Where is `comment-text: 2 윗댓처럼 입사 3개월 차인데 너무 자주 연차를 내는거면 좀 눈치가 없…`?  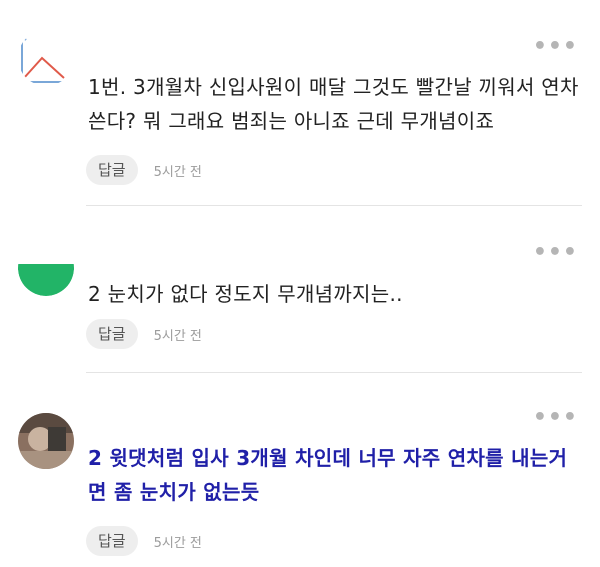
comment-text: 2 윗댓처럼 입사 3개월 차인데 너무 자주 연차를 내는거면 좀 눈치가 없… is located at coordinates (328, 475).